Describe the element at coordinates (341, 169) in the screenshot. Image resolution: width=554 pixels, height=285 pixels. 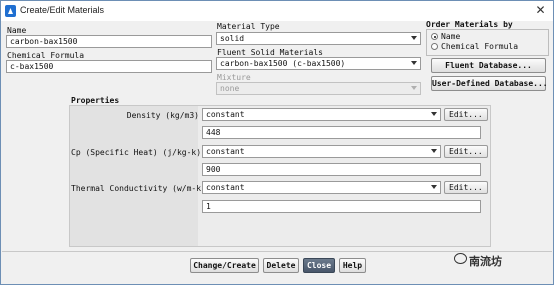
I see `cp-value-input: 900` at that location.